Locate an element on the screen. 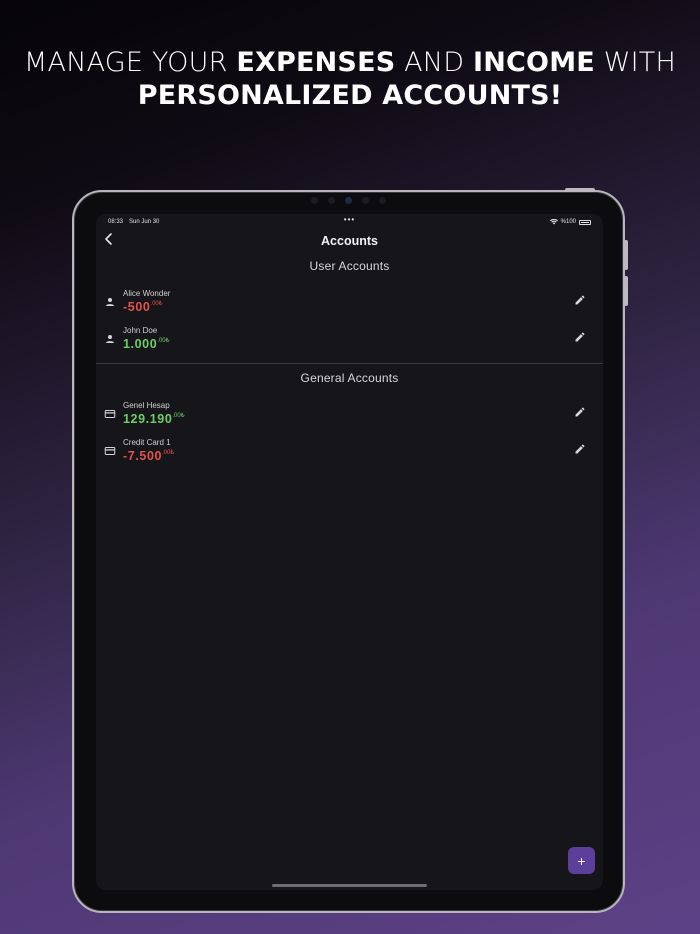 The width and height of the screenshot is (700, 934). camera-sensors is located at coordinates (348, 200).